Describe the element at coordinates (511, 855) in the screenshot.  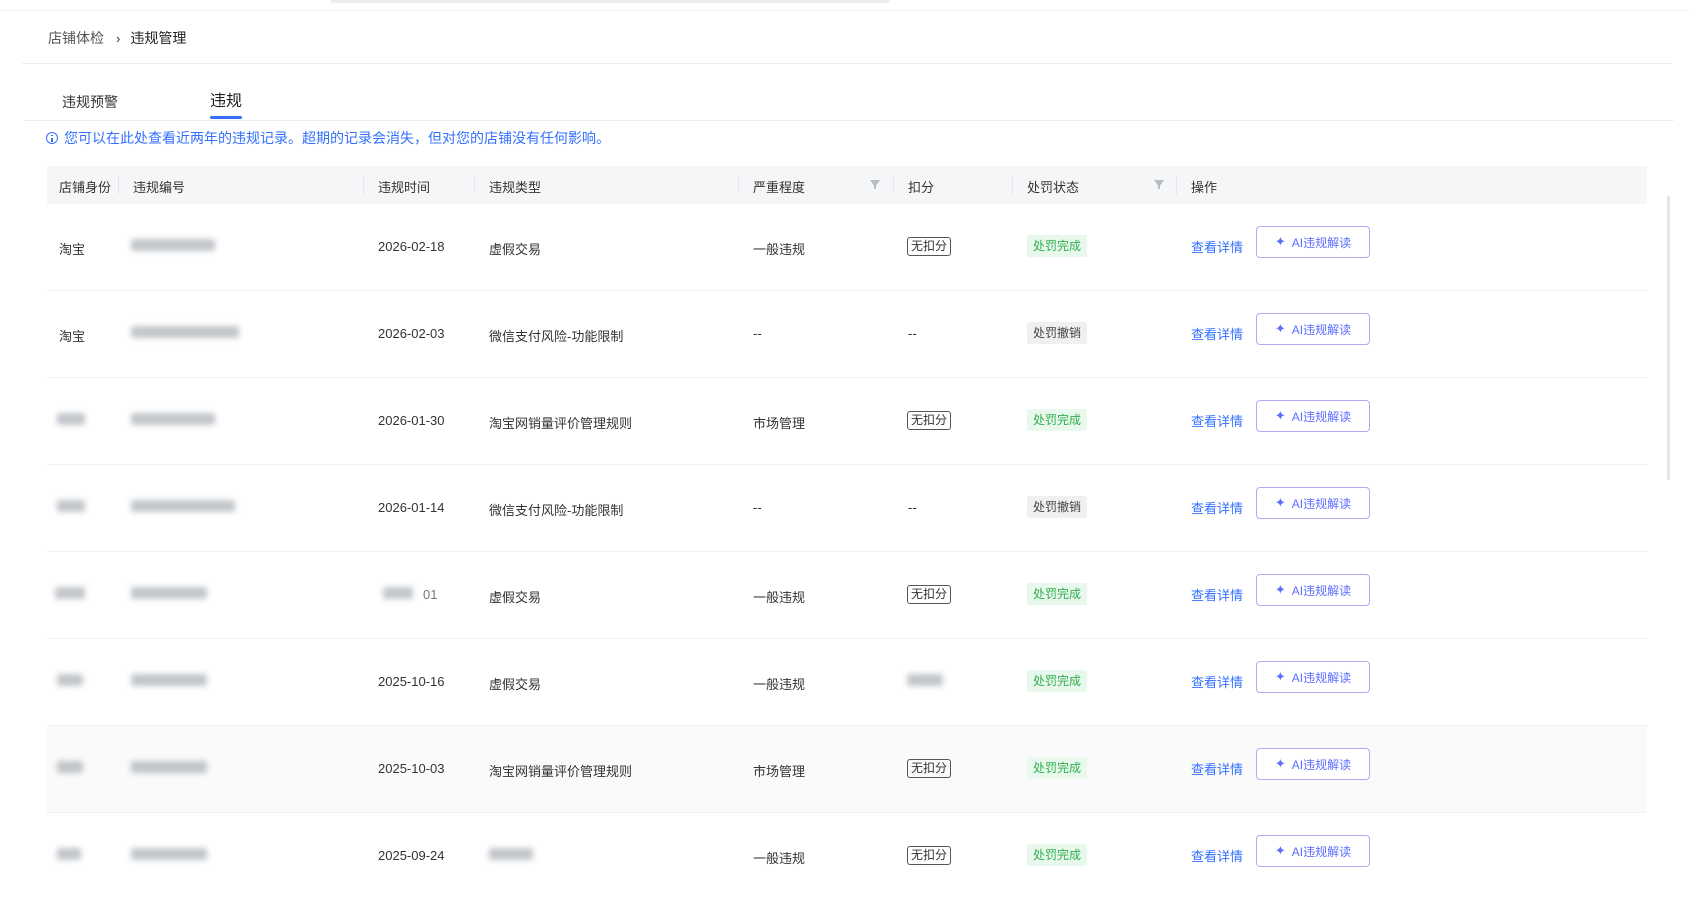
I see `redacted-type` at that location.